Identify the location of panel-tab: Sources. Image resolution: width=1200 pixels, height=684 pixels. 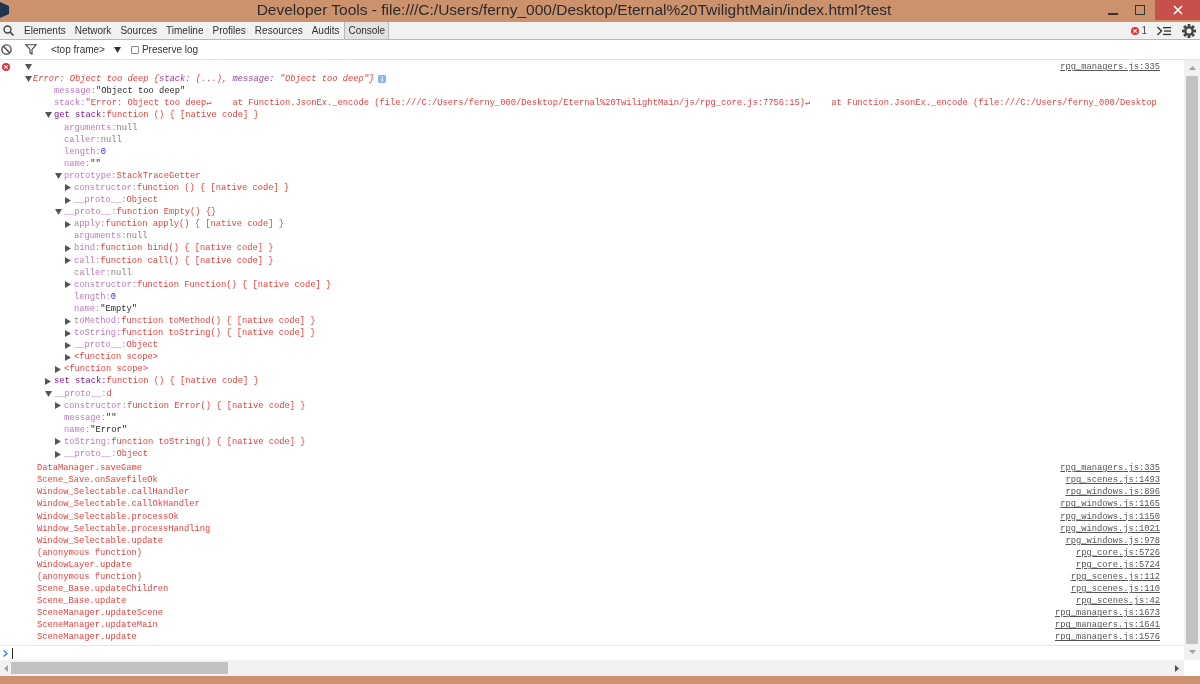
(139, 30).